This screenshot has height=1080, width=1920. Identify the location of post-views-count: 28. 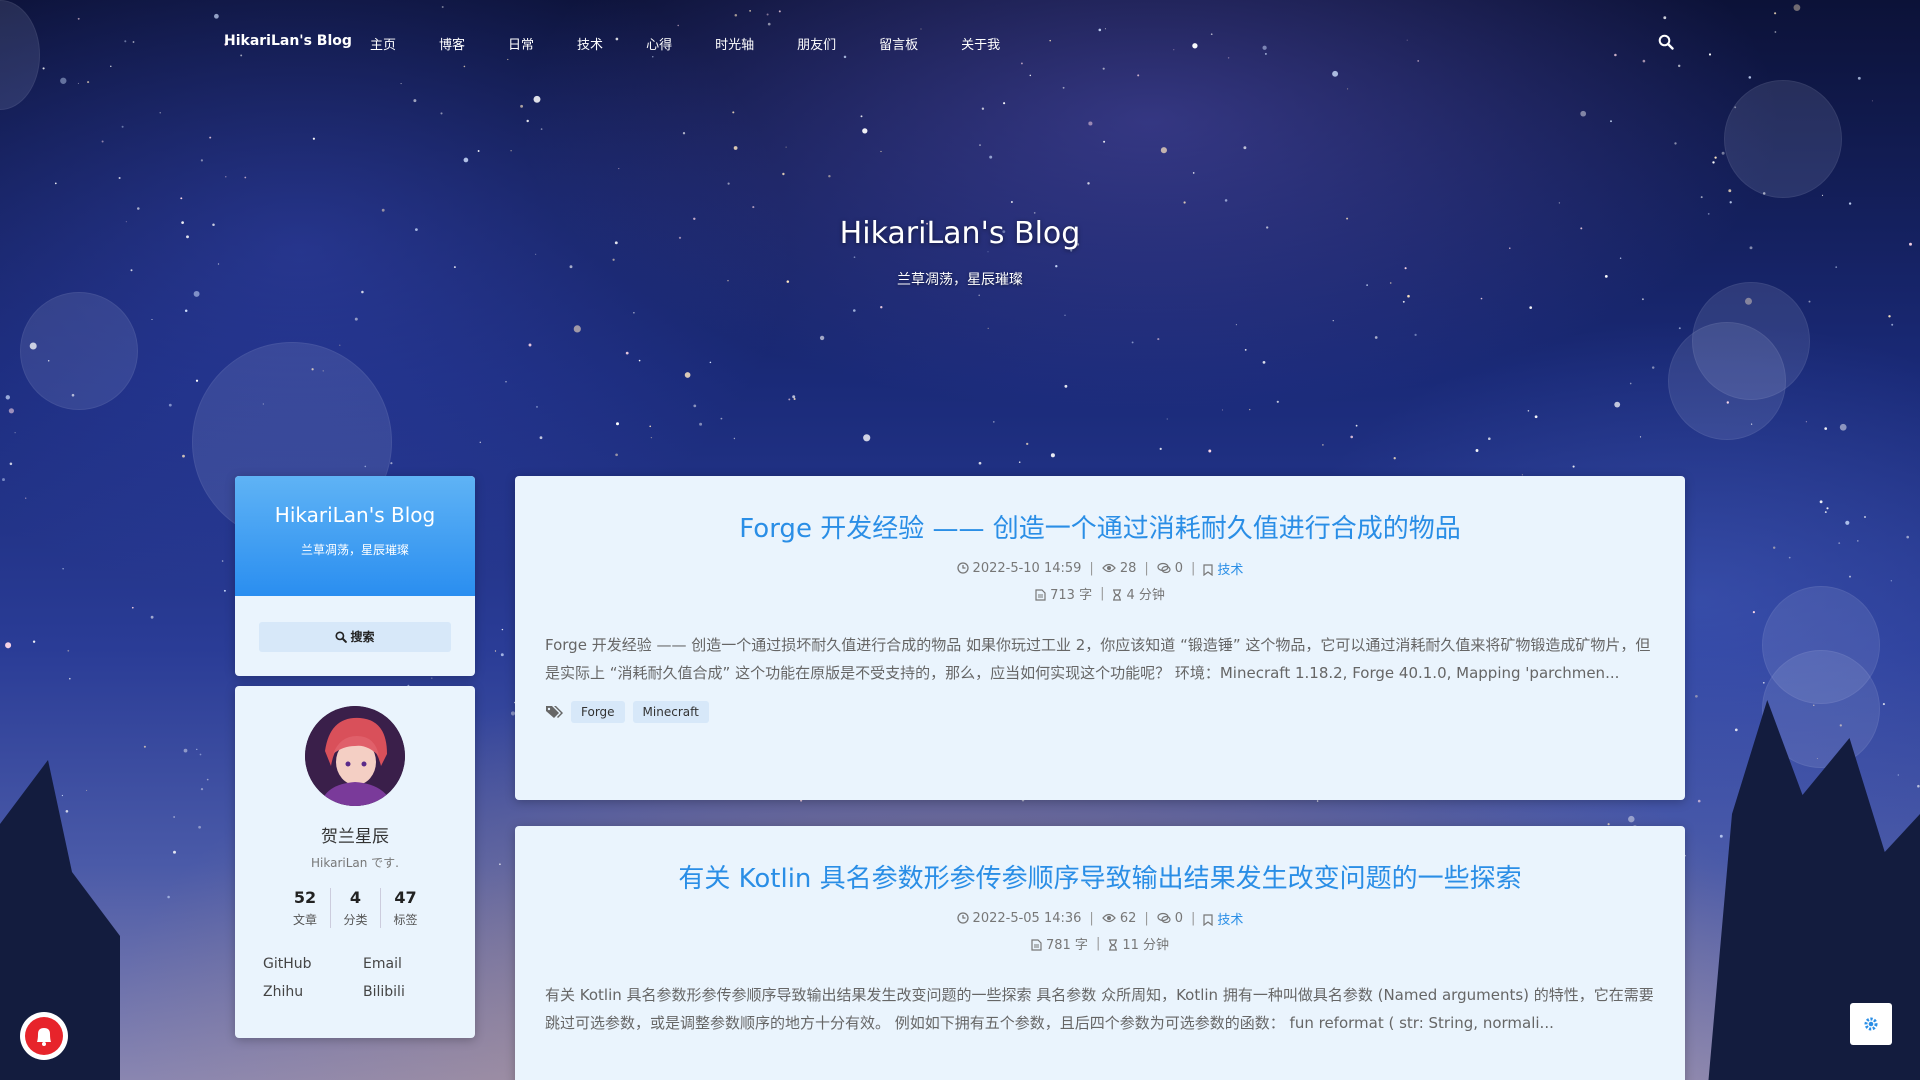
(1128, 568).